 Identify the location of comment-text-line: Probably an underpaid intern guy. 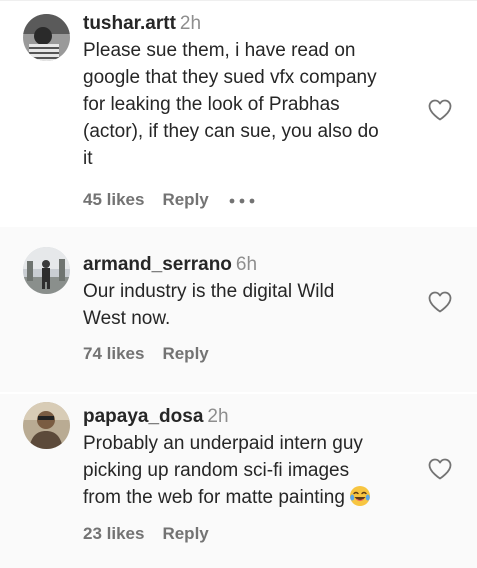
(223, 443).